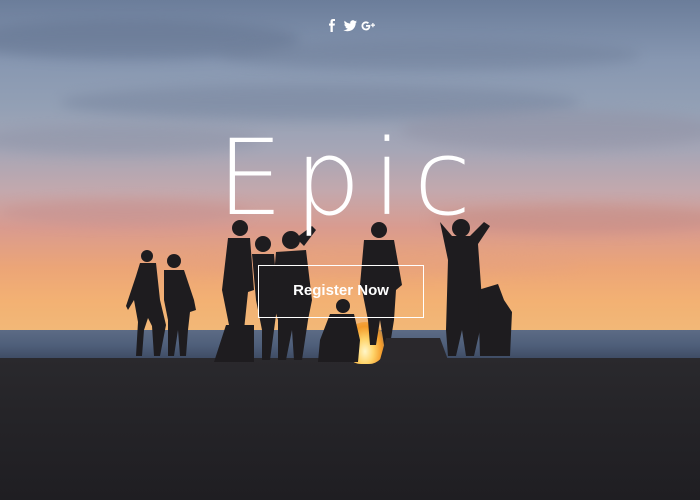  I want to click on google-plus-icon, so click(368, 26).